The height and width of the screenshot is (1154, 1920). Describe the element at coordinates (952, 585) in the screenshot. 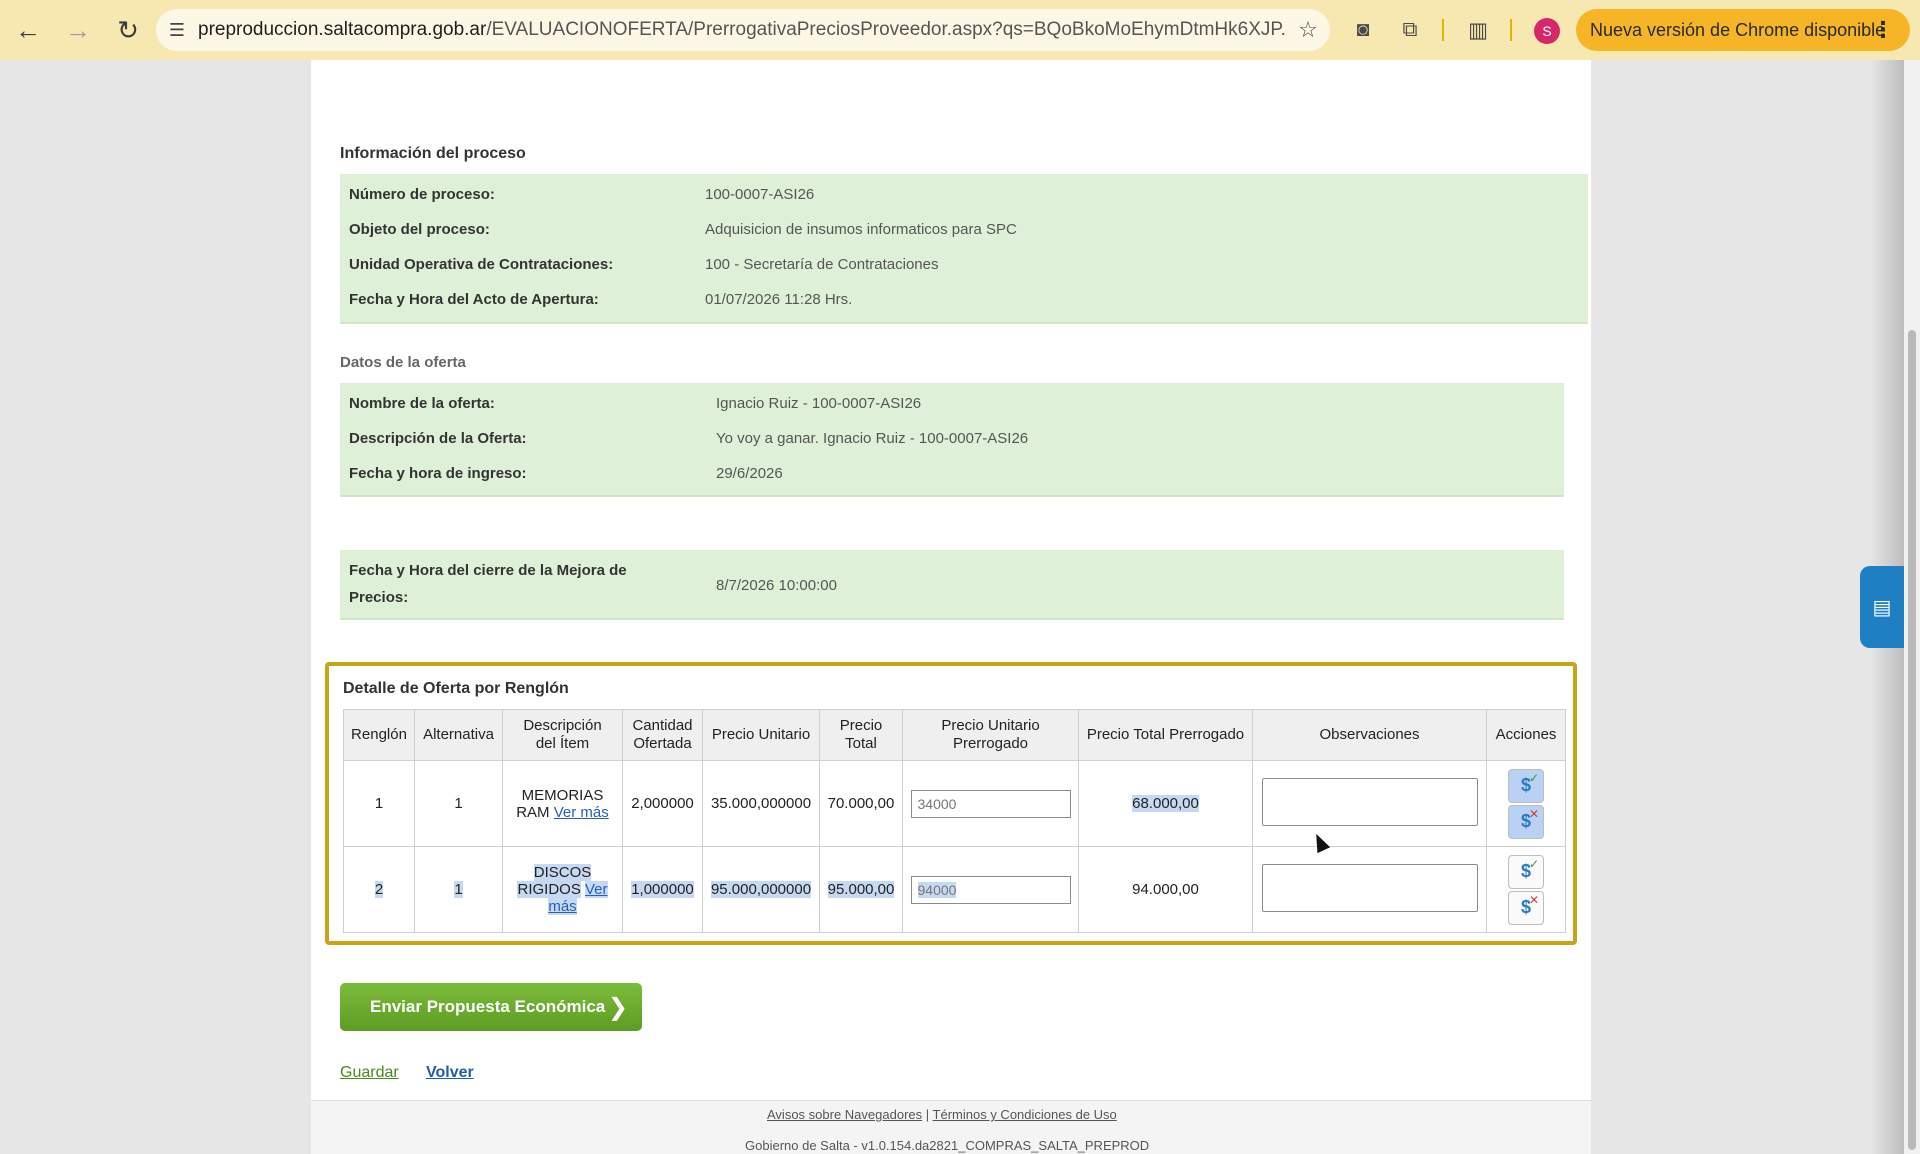

I see `closing-date-box` at that location.